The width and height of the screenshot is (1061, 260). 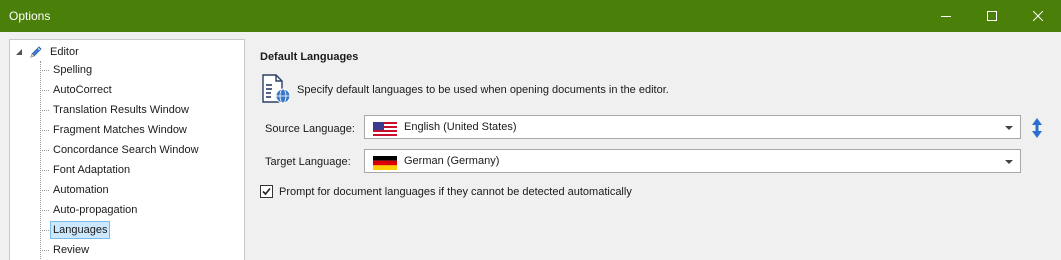 I want to click on tree-item-label: Spelling, so click(x=73, y=70).